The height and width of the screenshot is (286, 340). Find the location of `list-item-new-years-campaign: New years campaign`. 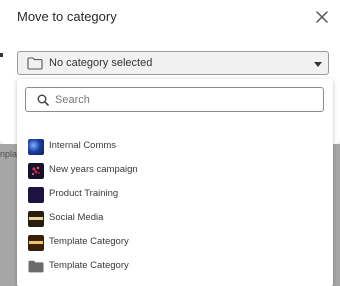

list-item-new-years-campaign: New years campaign is located at coordinates (175, 171).